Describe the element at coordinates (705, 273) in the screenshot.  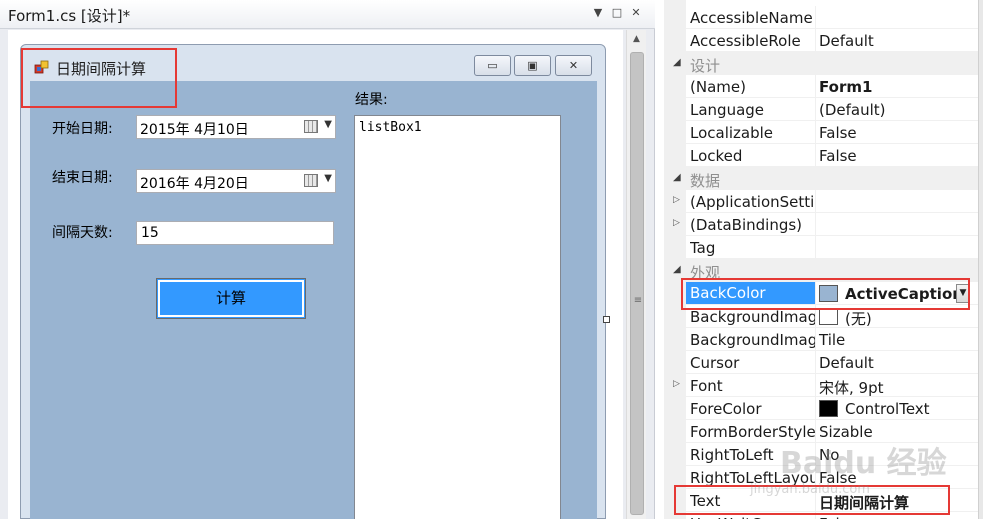
I see `category-label: 外观` at that location.